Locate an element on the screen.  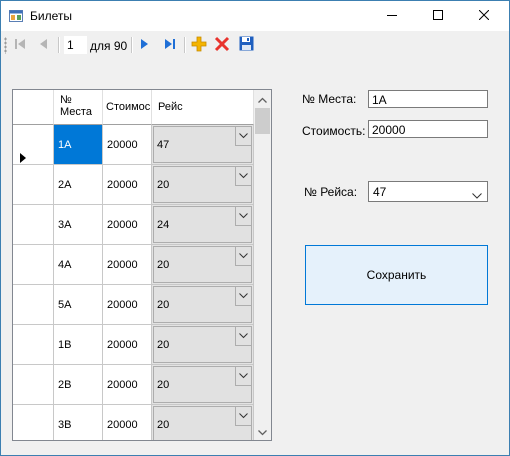
count-label: для 90 is located at coordinates (109, 46).